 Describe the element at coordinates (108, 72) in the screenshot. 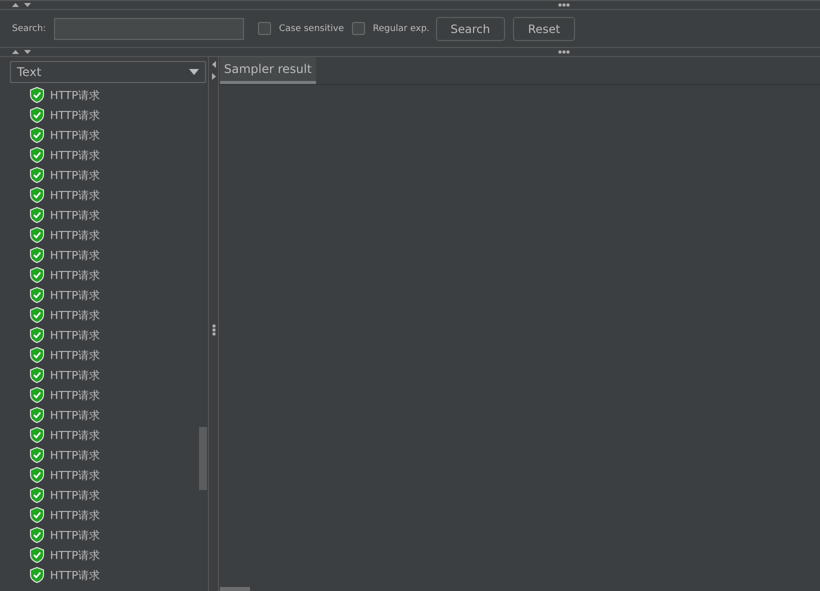

I see `renderer-dropdown: Text` at that location.